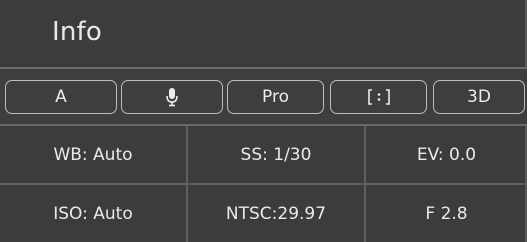 The image size is (529, 242). I want to click on shutter-speed-value: SS: 1/30, so click(276, 154).